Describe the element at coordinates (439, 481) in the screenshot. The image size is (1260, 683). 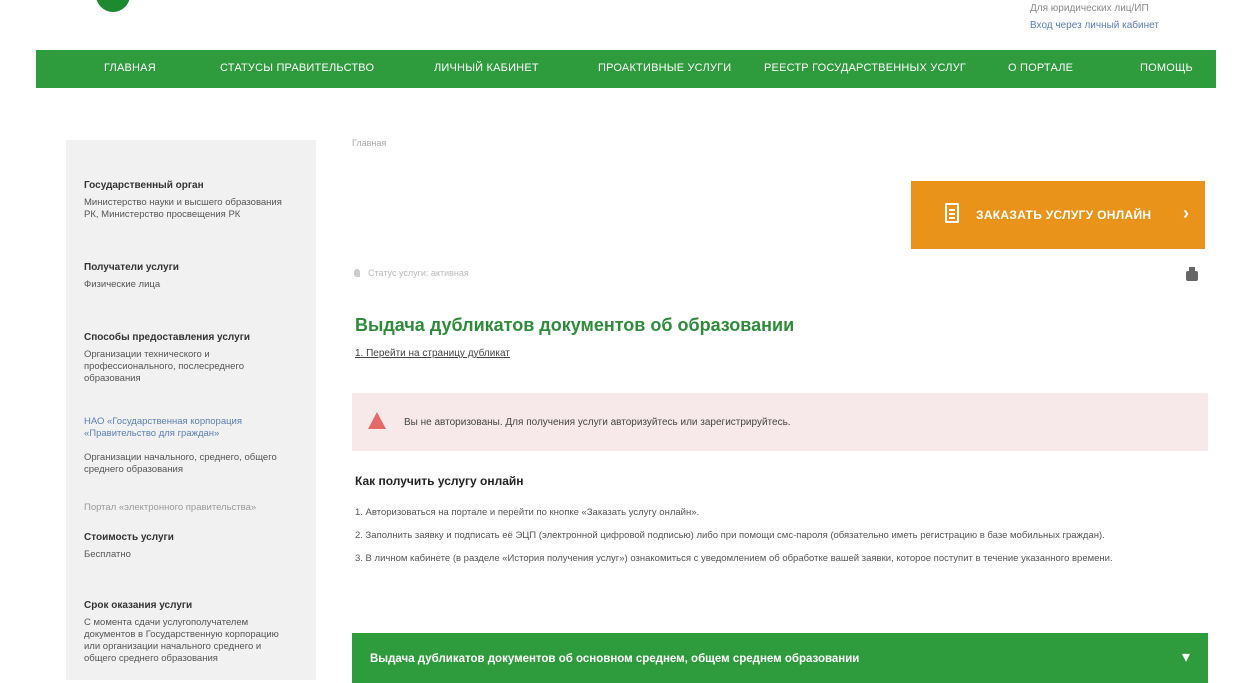
I see `how-to-heading: Как получить услугу онлайн` at that location.